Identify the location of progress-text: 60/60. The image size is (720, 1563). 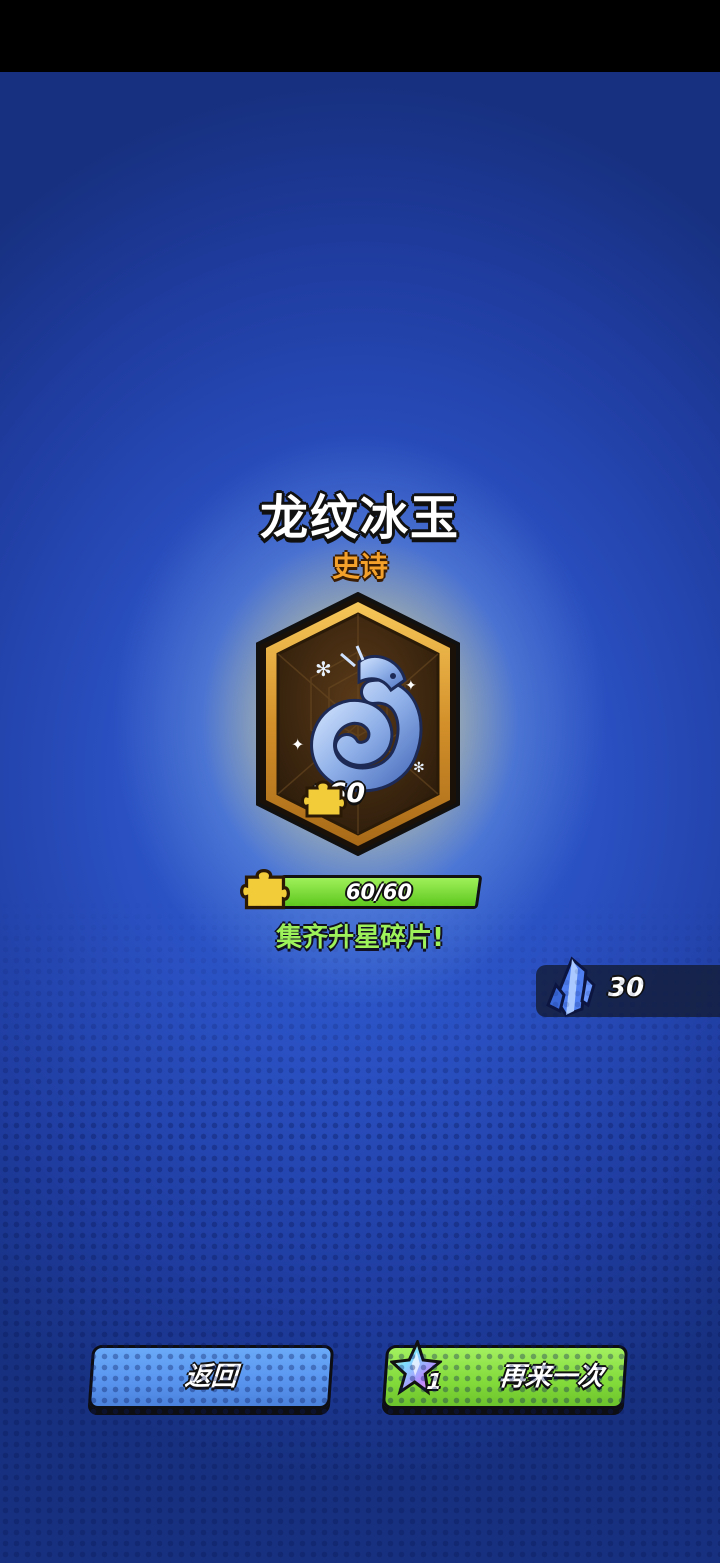
(379, 892).